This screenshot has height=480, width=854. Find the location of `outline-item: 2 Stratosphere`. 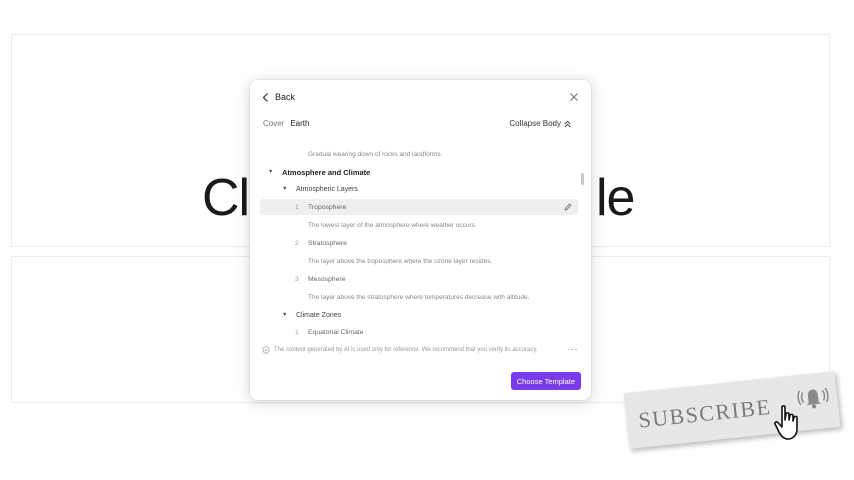

outline-item: 2 Stratosphere is located at coordinates (419, 243).